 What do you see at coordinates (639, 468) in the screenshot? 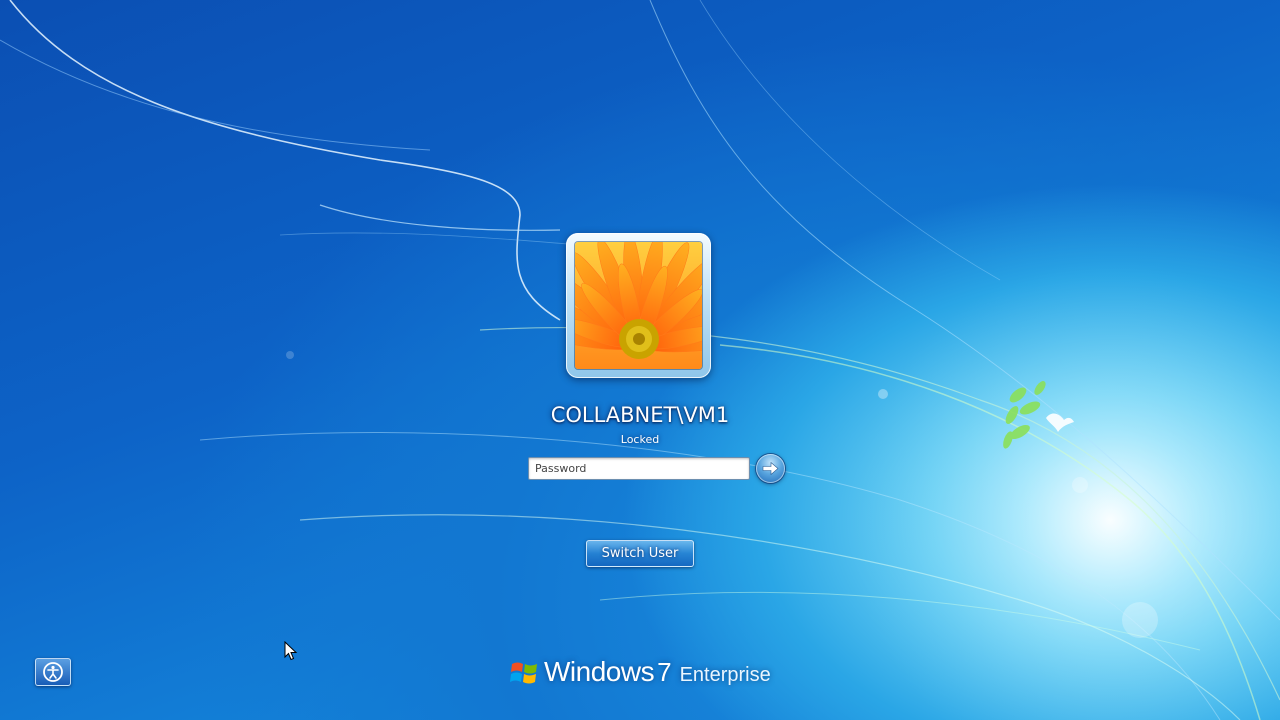
I see `password-field` at bounding box center [639, 468].